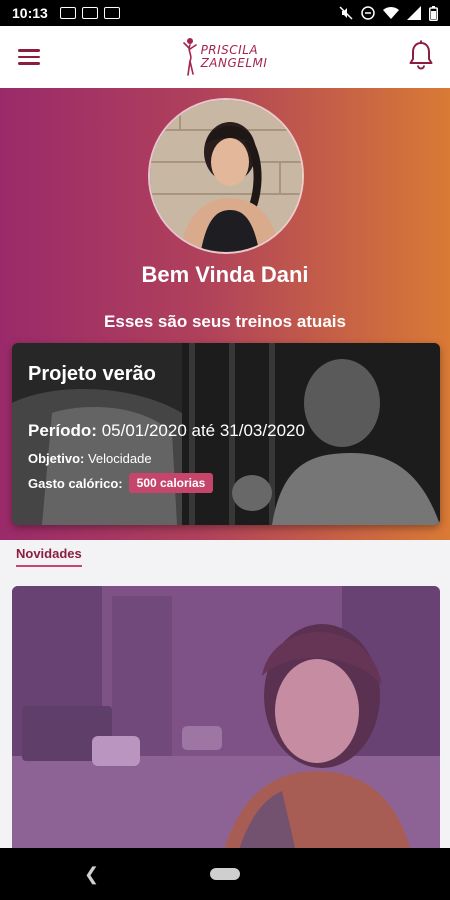 Image resolution: width=450 pixels, height=900 pixels. Describe the element at coordinates (203, 430) in the screenshot. I see `workout-period-value: 05/01/2020 até 31/03/2020` at that location.